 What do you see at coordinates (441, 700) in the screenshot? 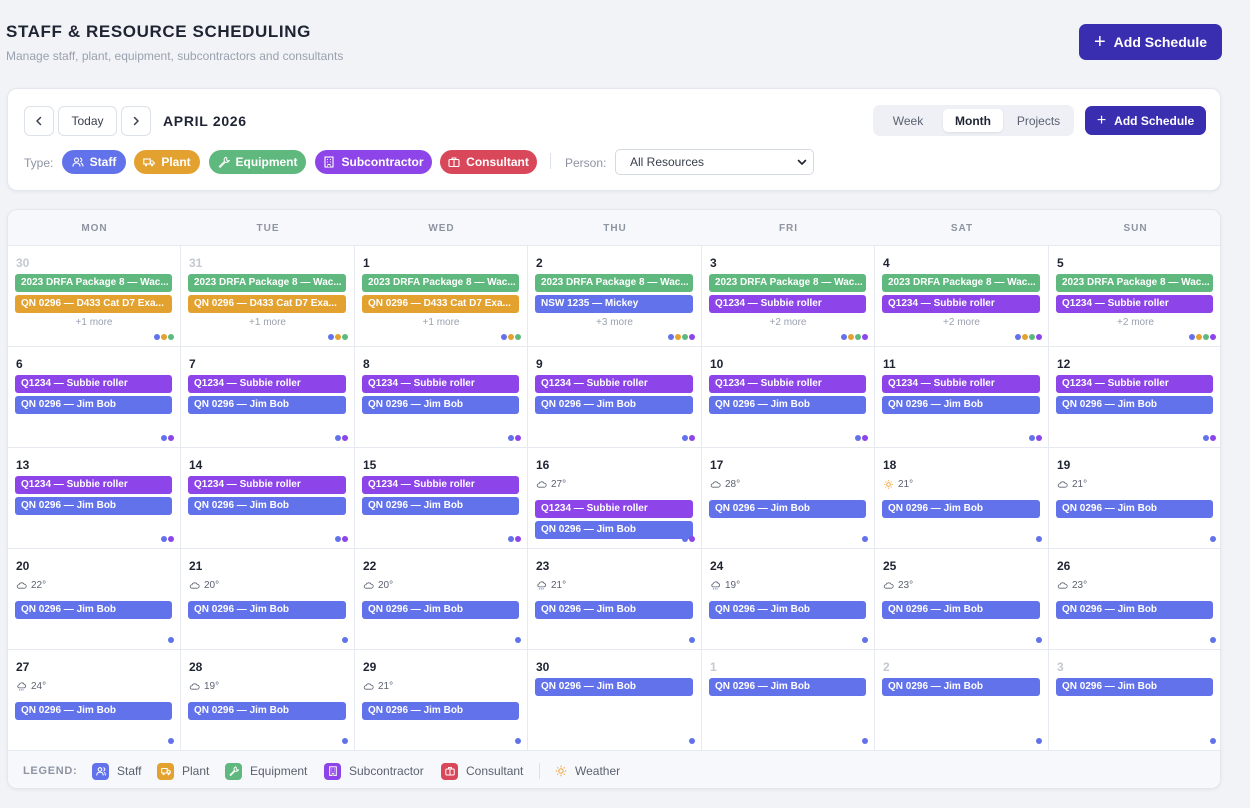
I see `day-cell: 29 21° QN 0296 — Jim Bob` at bounding box center [441, 700].